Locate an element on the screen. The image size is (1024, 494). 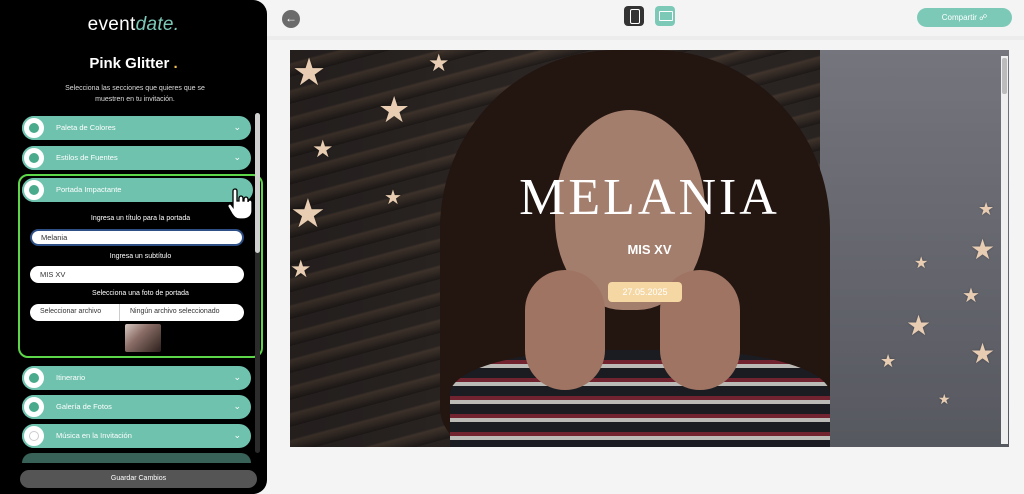
section-estilos-de-fuentes: Estilos de Fuentes ⌄ is located at coordinates (136, 158).